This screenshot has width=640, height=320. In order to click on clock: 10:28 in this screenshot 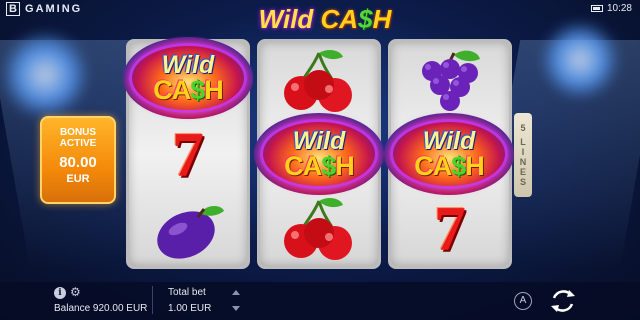, I will do `click(619, 8)`.